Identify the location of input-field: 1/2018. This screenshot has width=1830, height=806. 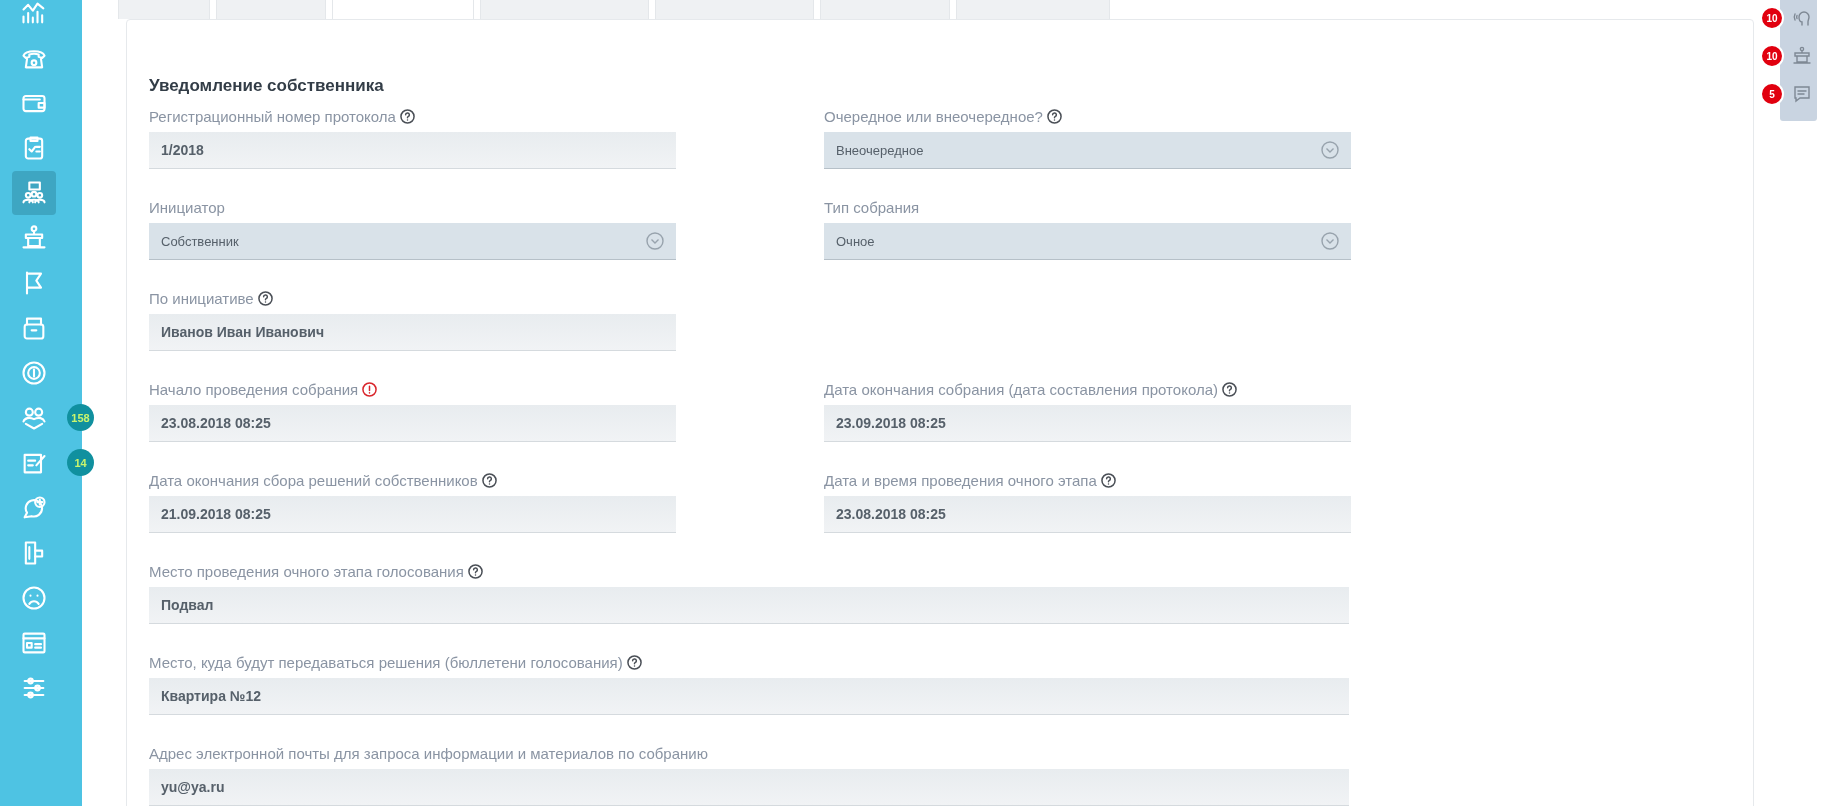
(412, 150).